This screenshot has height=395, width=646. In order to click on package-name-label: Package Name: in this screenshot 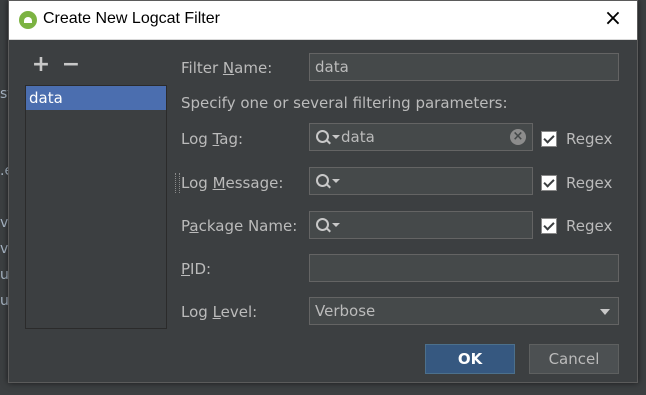, I will do `click(239, 226)`.